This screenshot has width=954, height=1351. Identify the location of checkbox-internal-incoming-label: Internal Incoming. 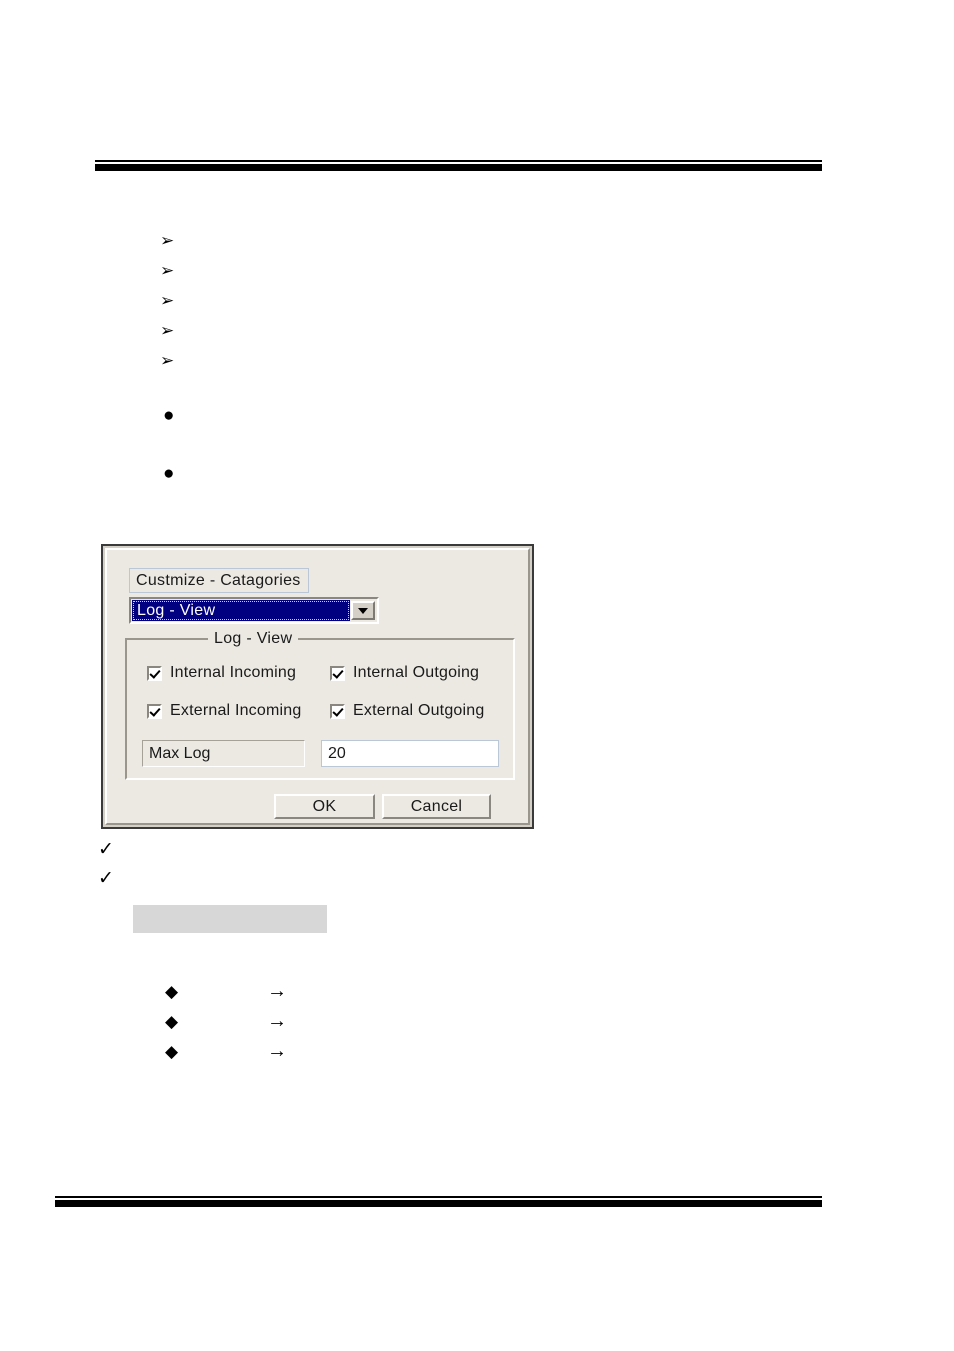
(233, 672).